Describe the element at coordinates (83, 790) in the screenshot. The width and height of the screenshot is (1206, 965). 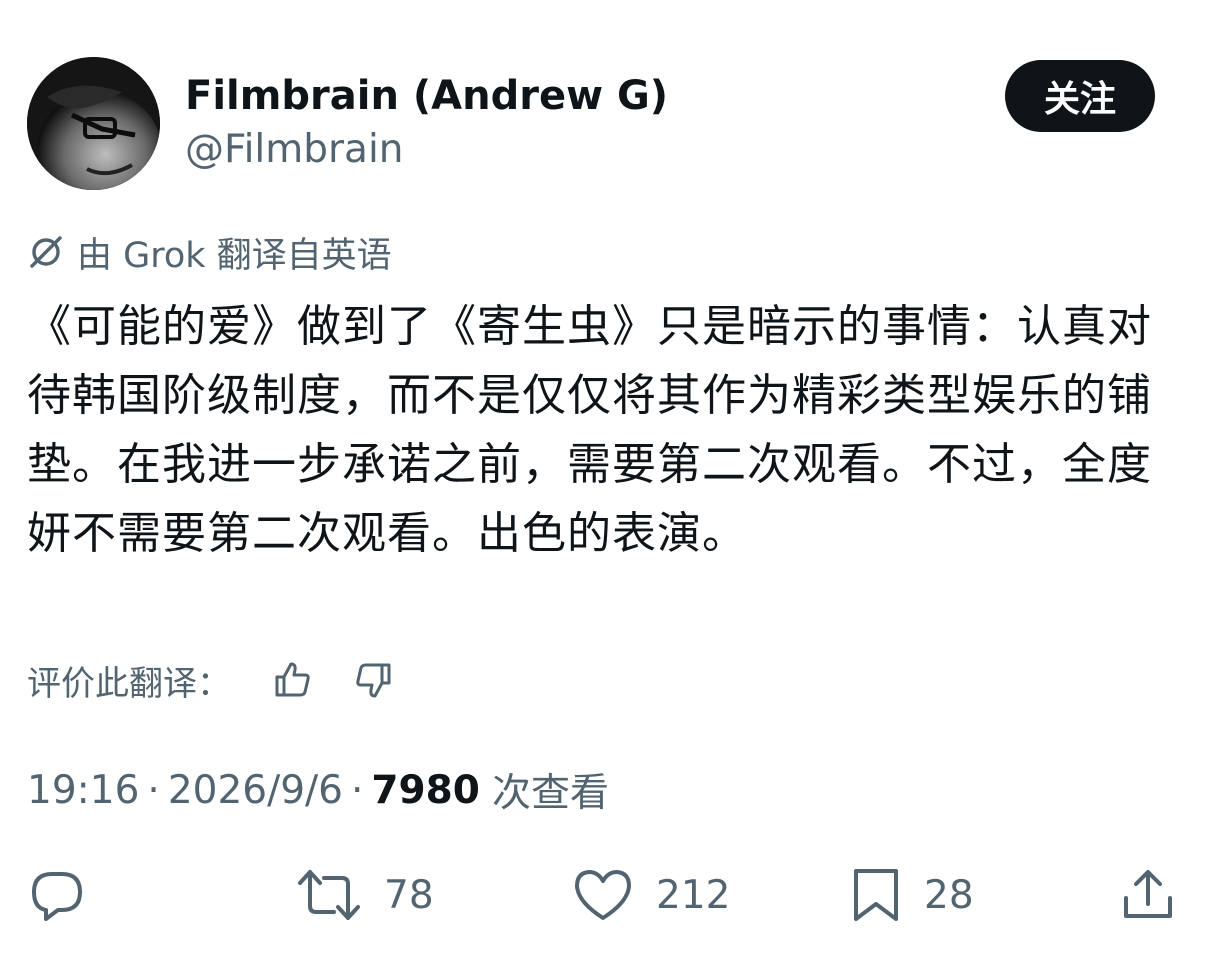
I see `tweet-time: 19:16` at that location.